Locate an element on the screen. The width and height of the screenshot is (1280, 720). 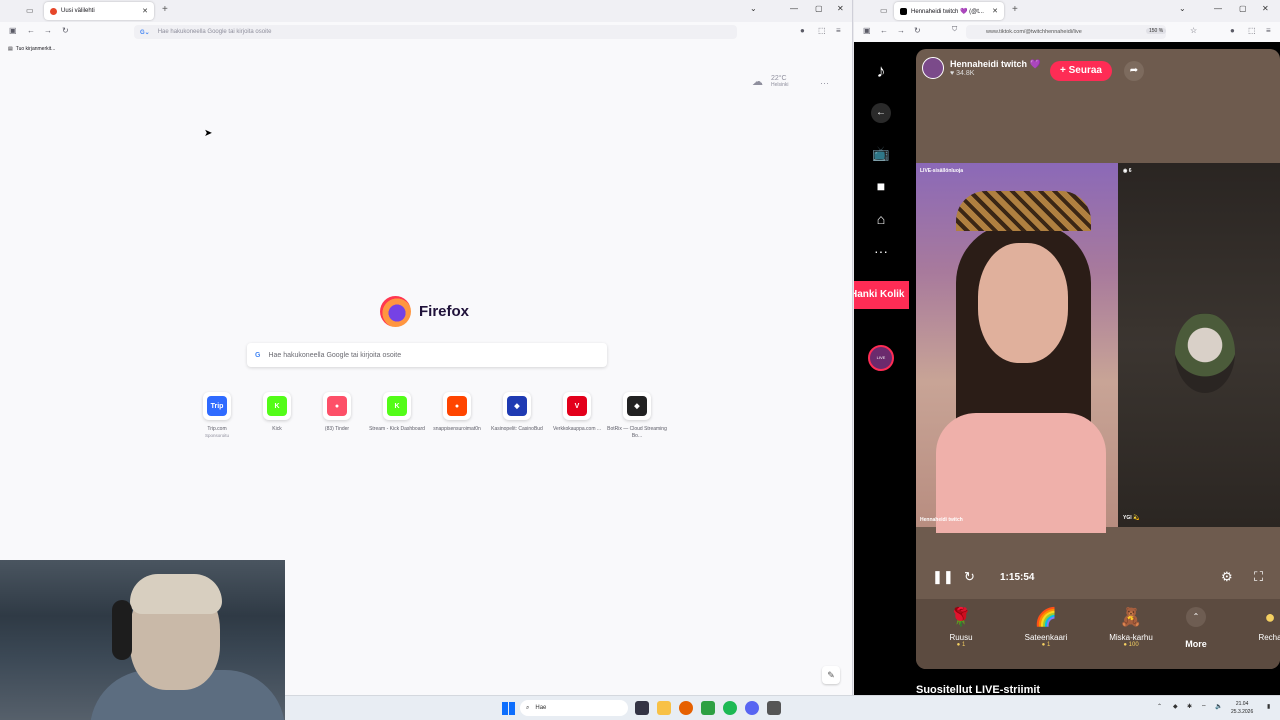
weather-widget: ☁ 22°C Helsinki is located at coordinates (770, 81).